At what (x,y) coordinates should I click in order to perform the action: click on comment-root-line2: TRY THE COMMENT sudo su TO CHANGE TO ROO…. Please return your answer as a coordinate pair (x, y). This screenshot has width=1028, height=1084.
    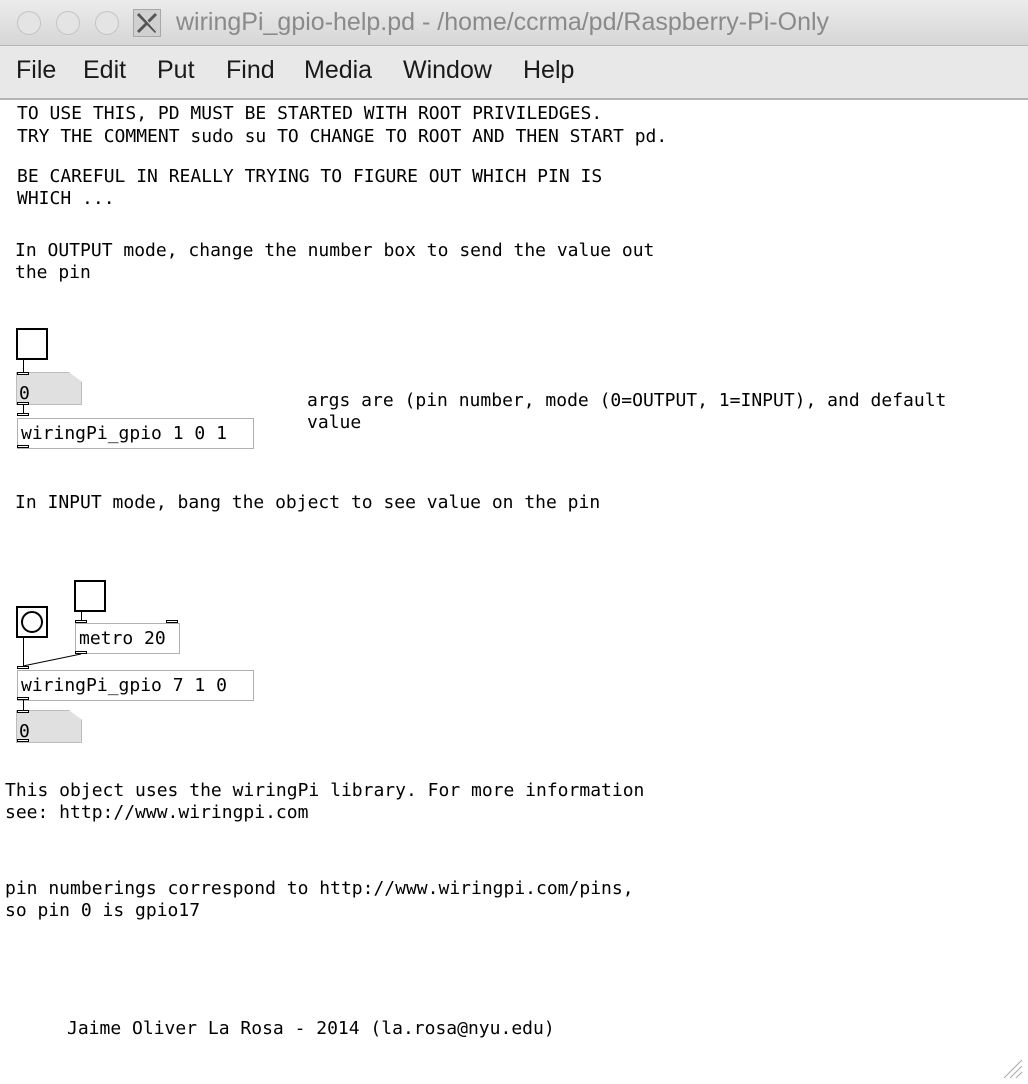
    Looking at the image, I should click on (342, 136).